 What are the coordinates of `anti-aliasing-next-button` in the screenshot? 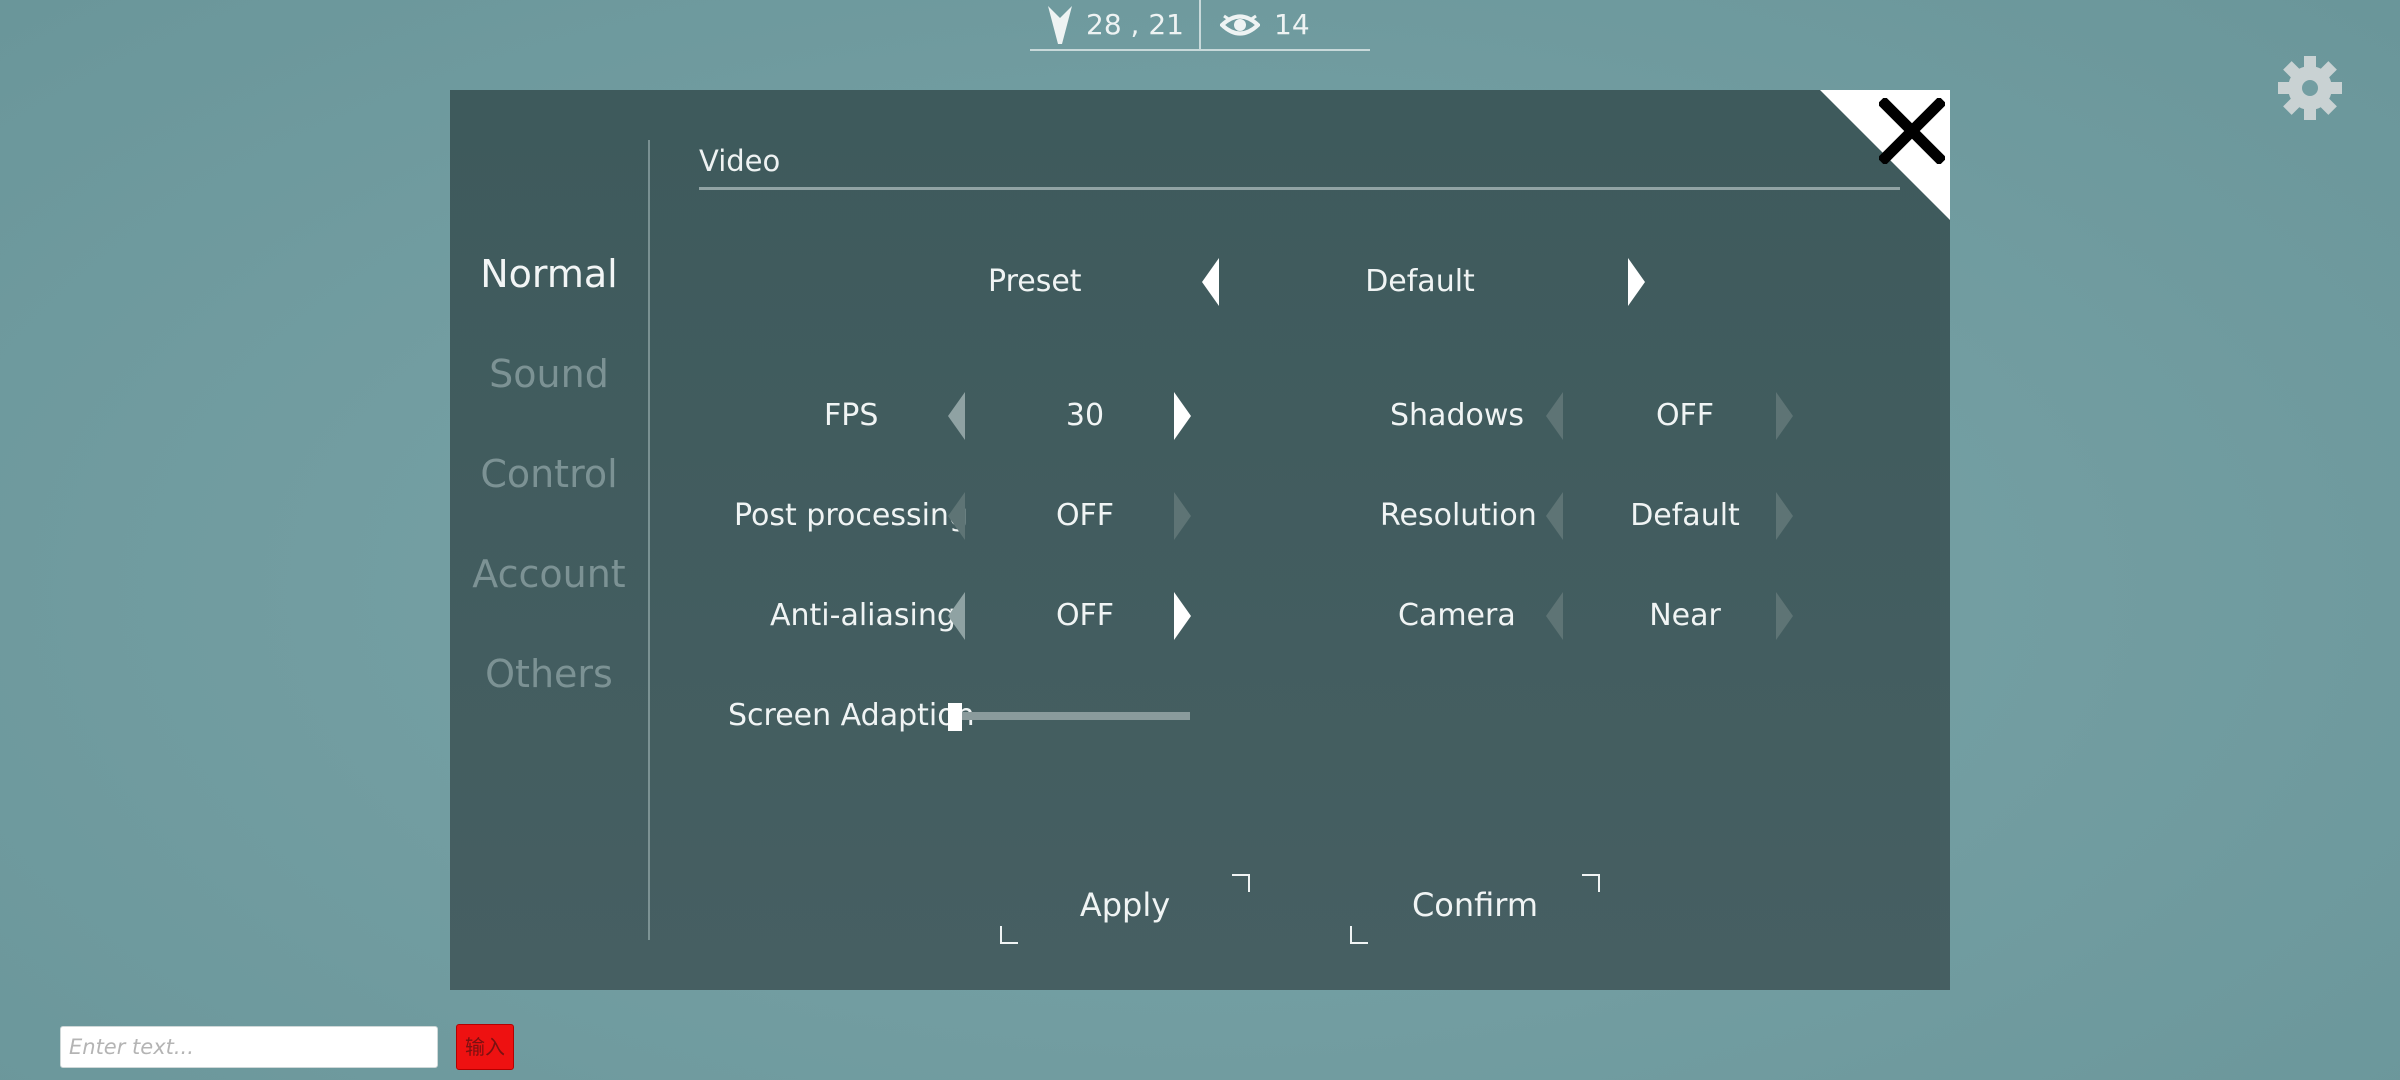 It's located at (1182, 616).